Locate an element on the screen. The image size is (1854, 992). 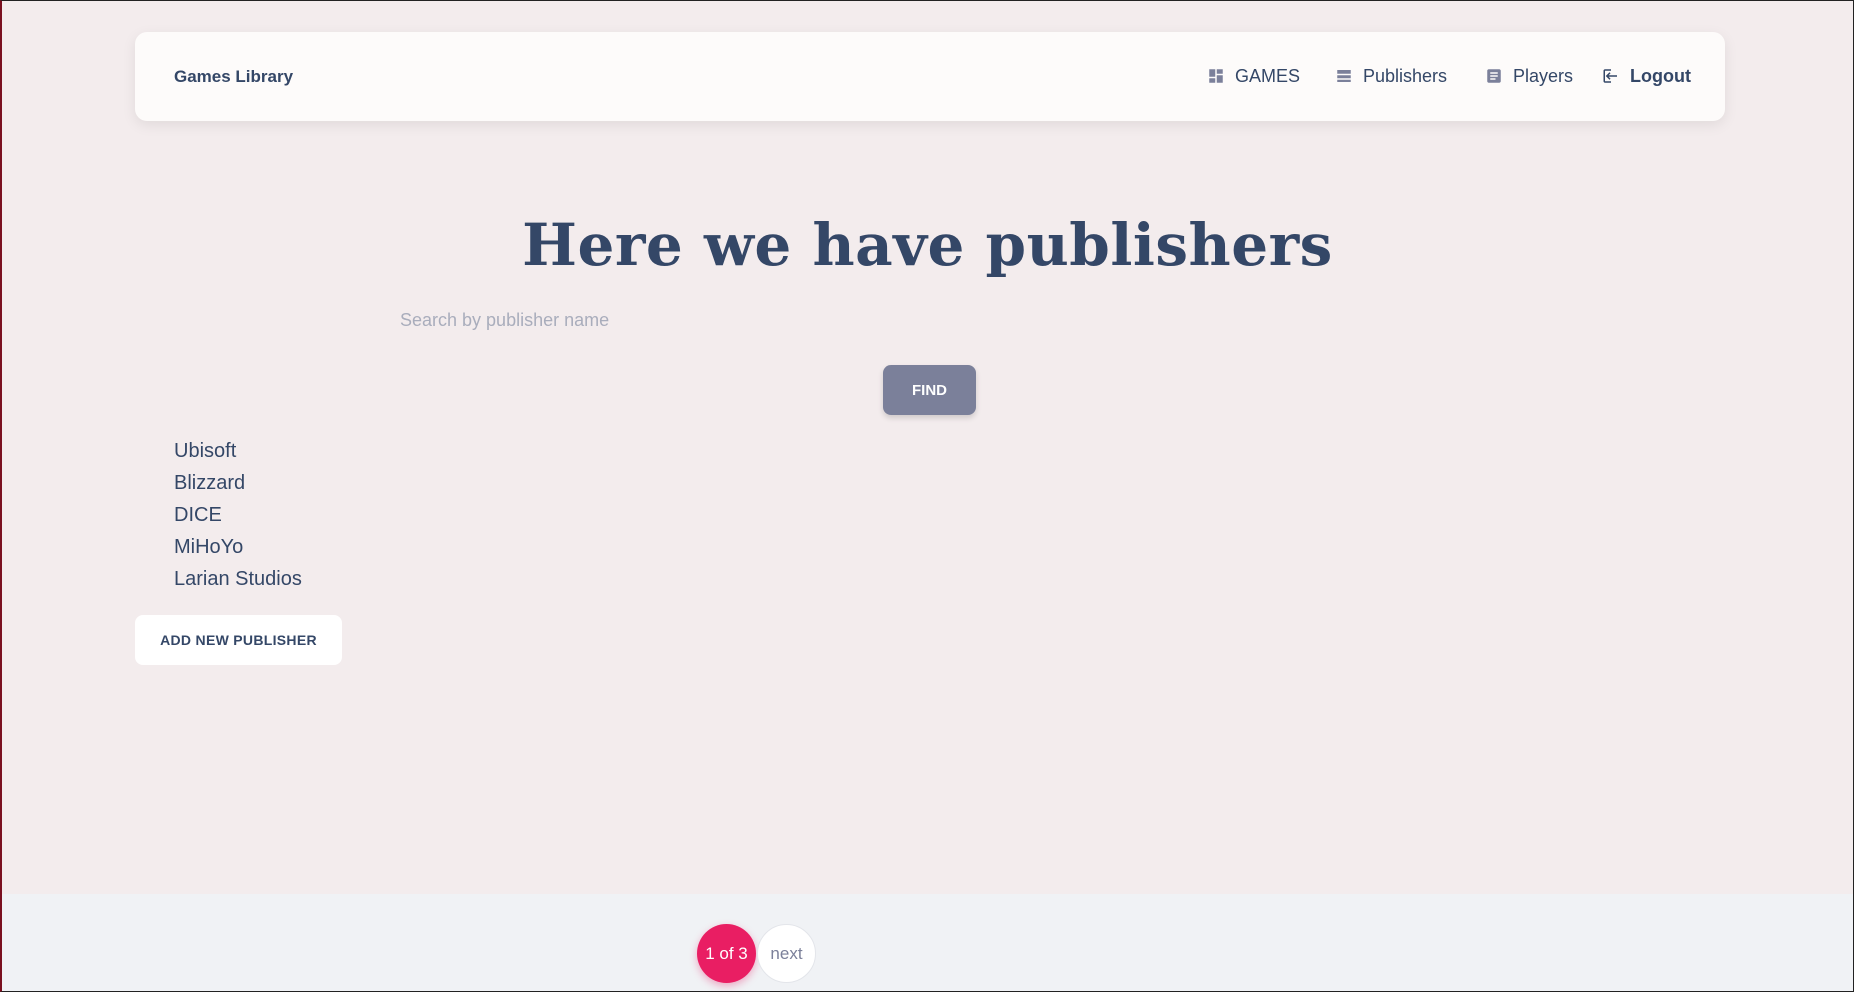
nav-players: Players is located at coordinates (1529, 76).